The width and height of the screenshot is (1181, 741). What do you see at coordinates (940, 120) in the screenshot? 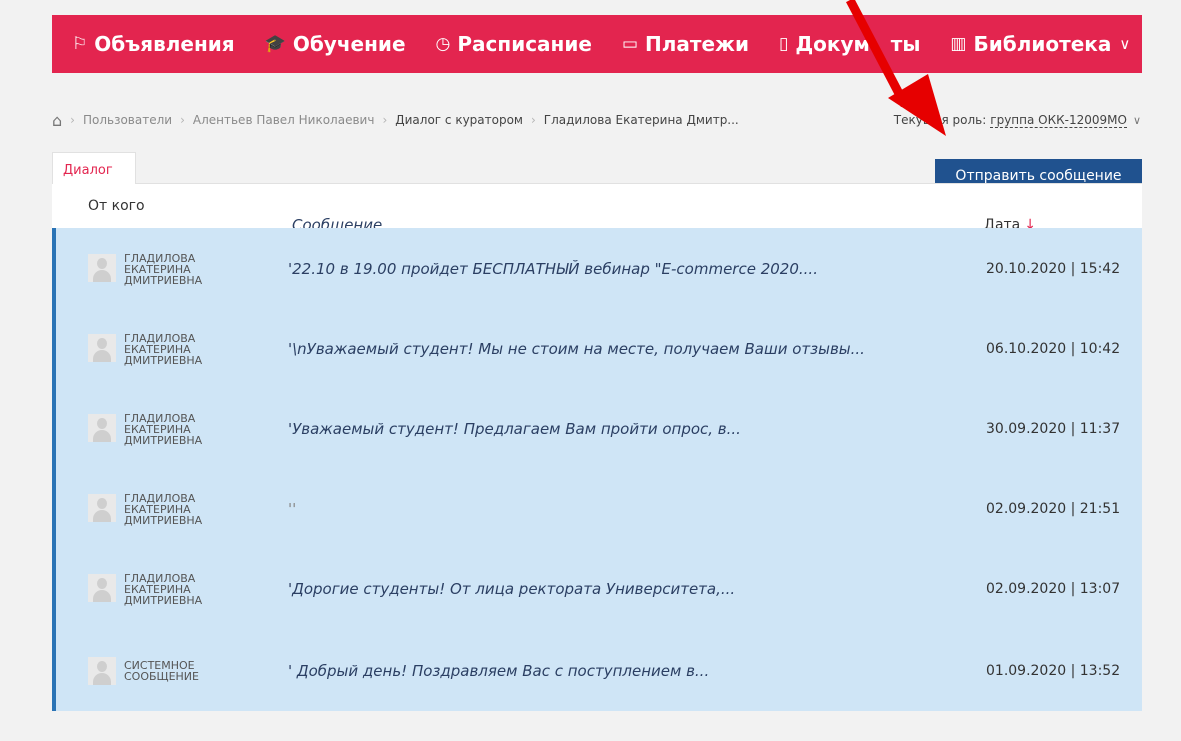
I see `role-label: Текущая роль:` at bounding box center [940, 120].